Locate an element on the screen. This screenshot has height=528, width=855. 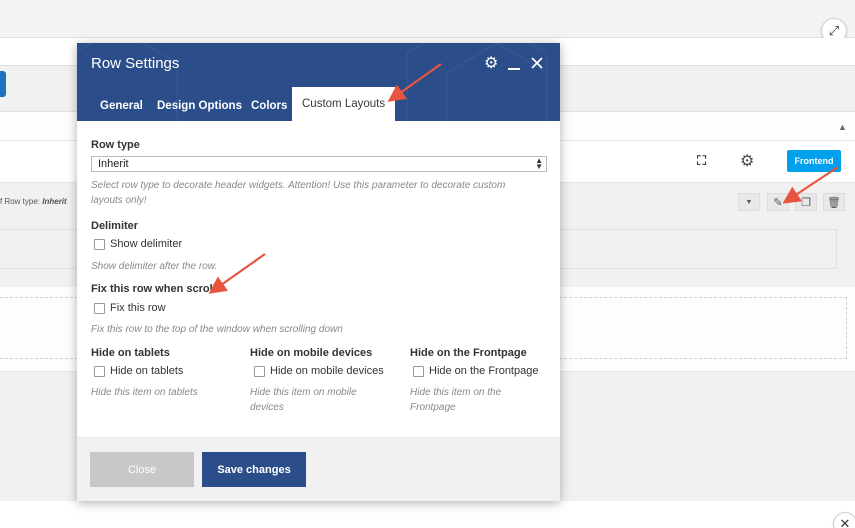
row-copy-button: ❐ is located at coordinates (806, 202).